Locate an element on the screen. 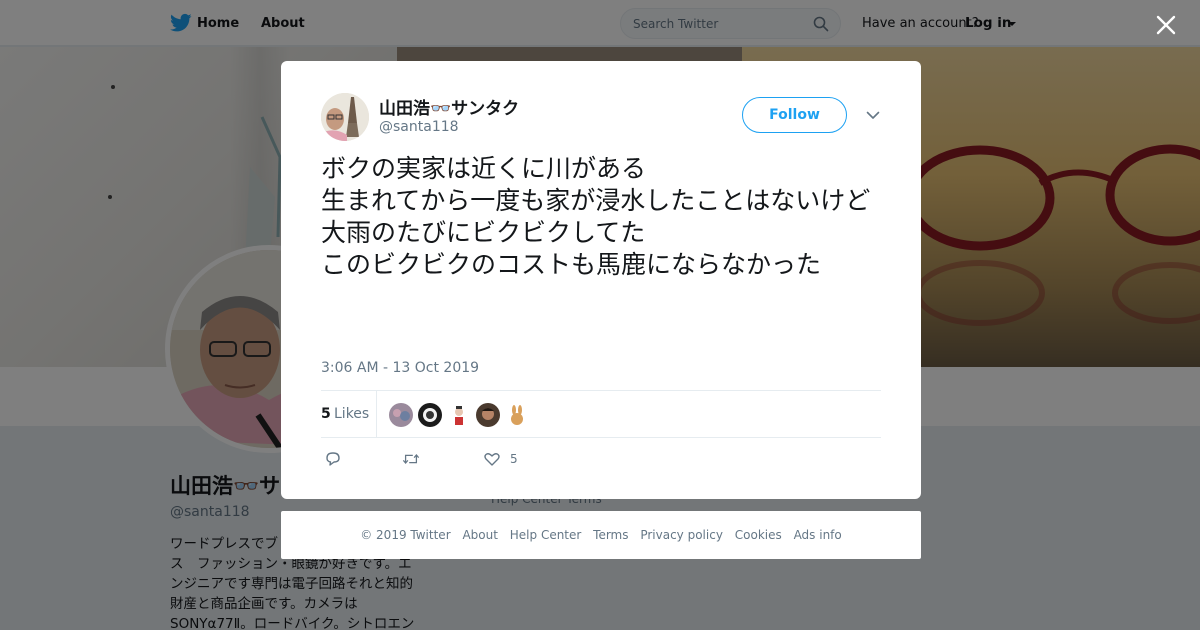 This screenshot has height=630, width=1200. footer-link-ads-info: Ads info is located at coordinates (818, 535).